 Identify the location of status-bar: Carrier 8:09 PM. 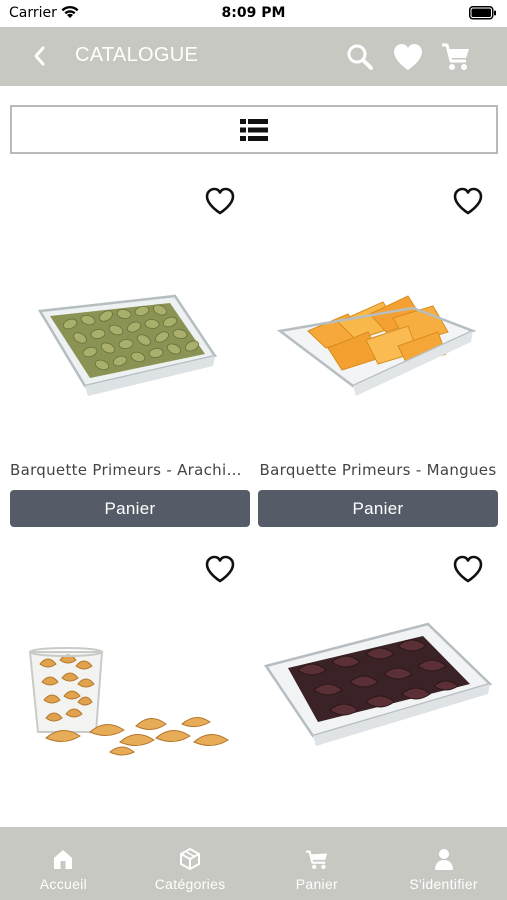
(253, 13).